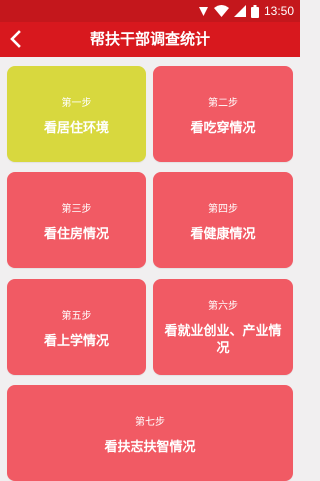 The image size is (320, 481). I want to click on step-card-1: 第一步 看居住环境, so click(76, 114).